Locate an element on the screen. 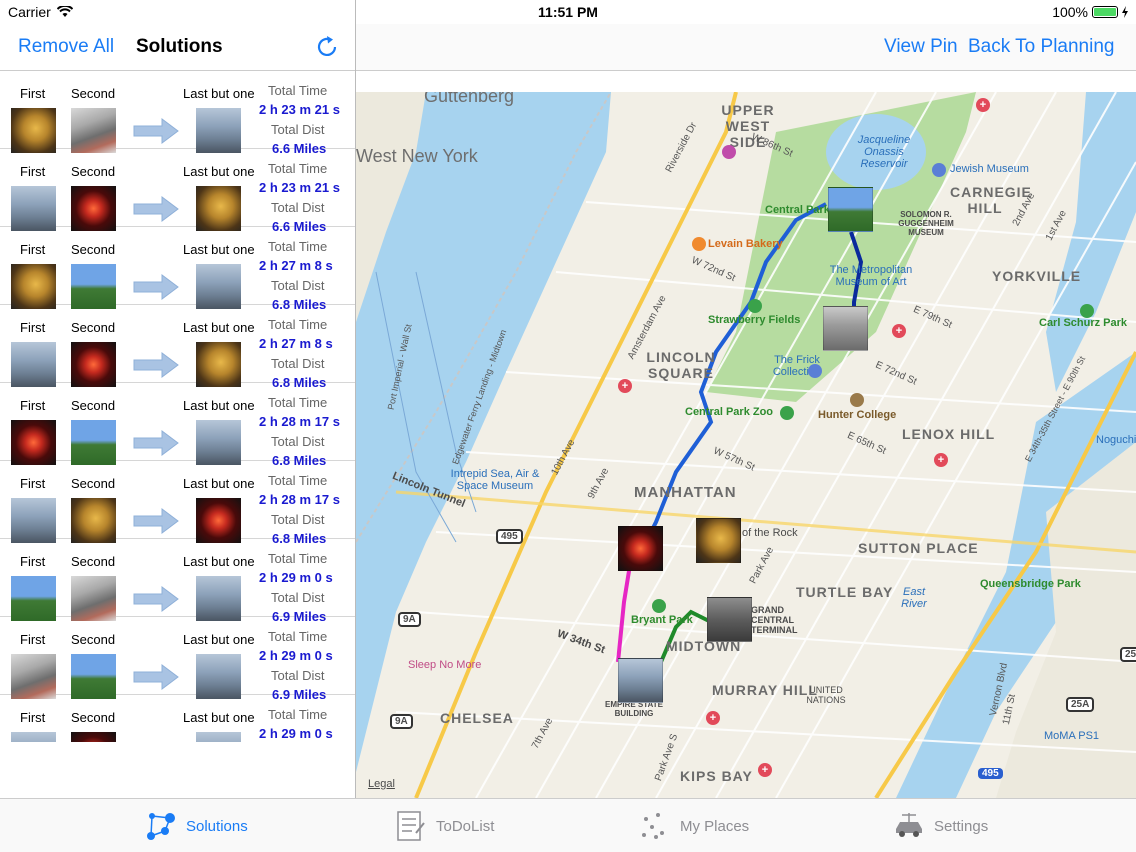 The height and width of the screenshot is (852, 1136). map-legal-link: Legal is located at coordinates (381, 784).